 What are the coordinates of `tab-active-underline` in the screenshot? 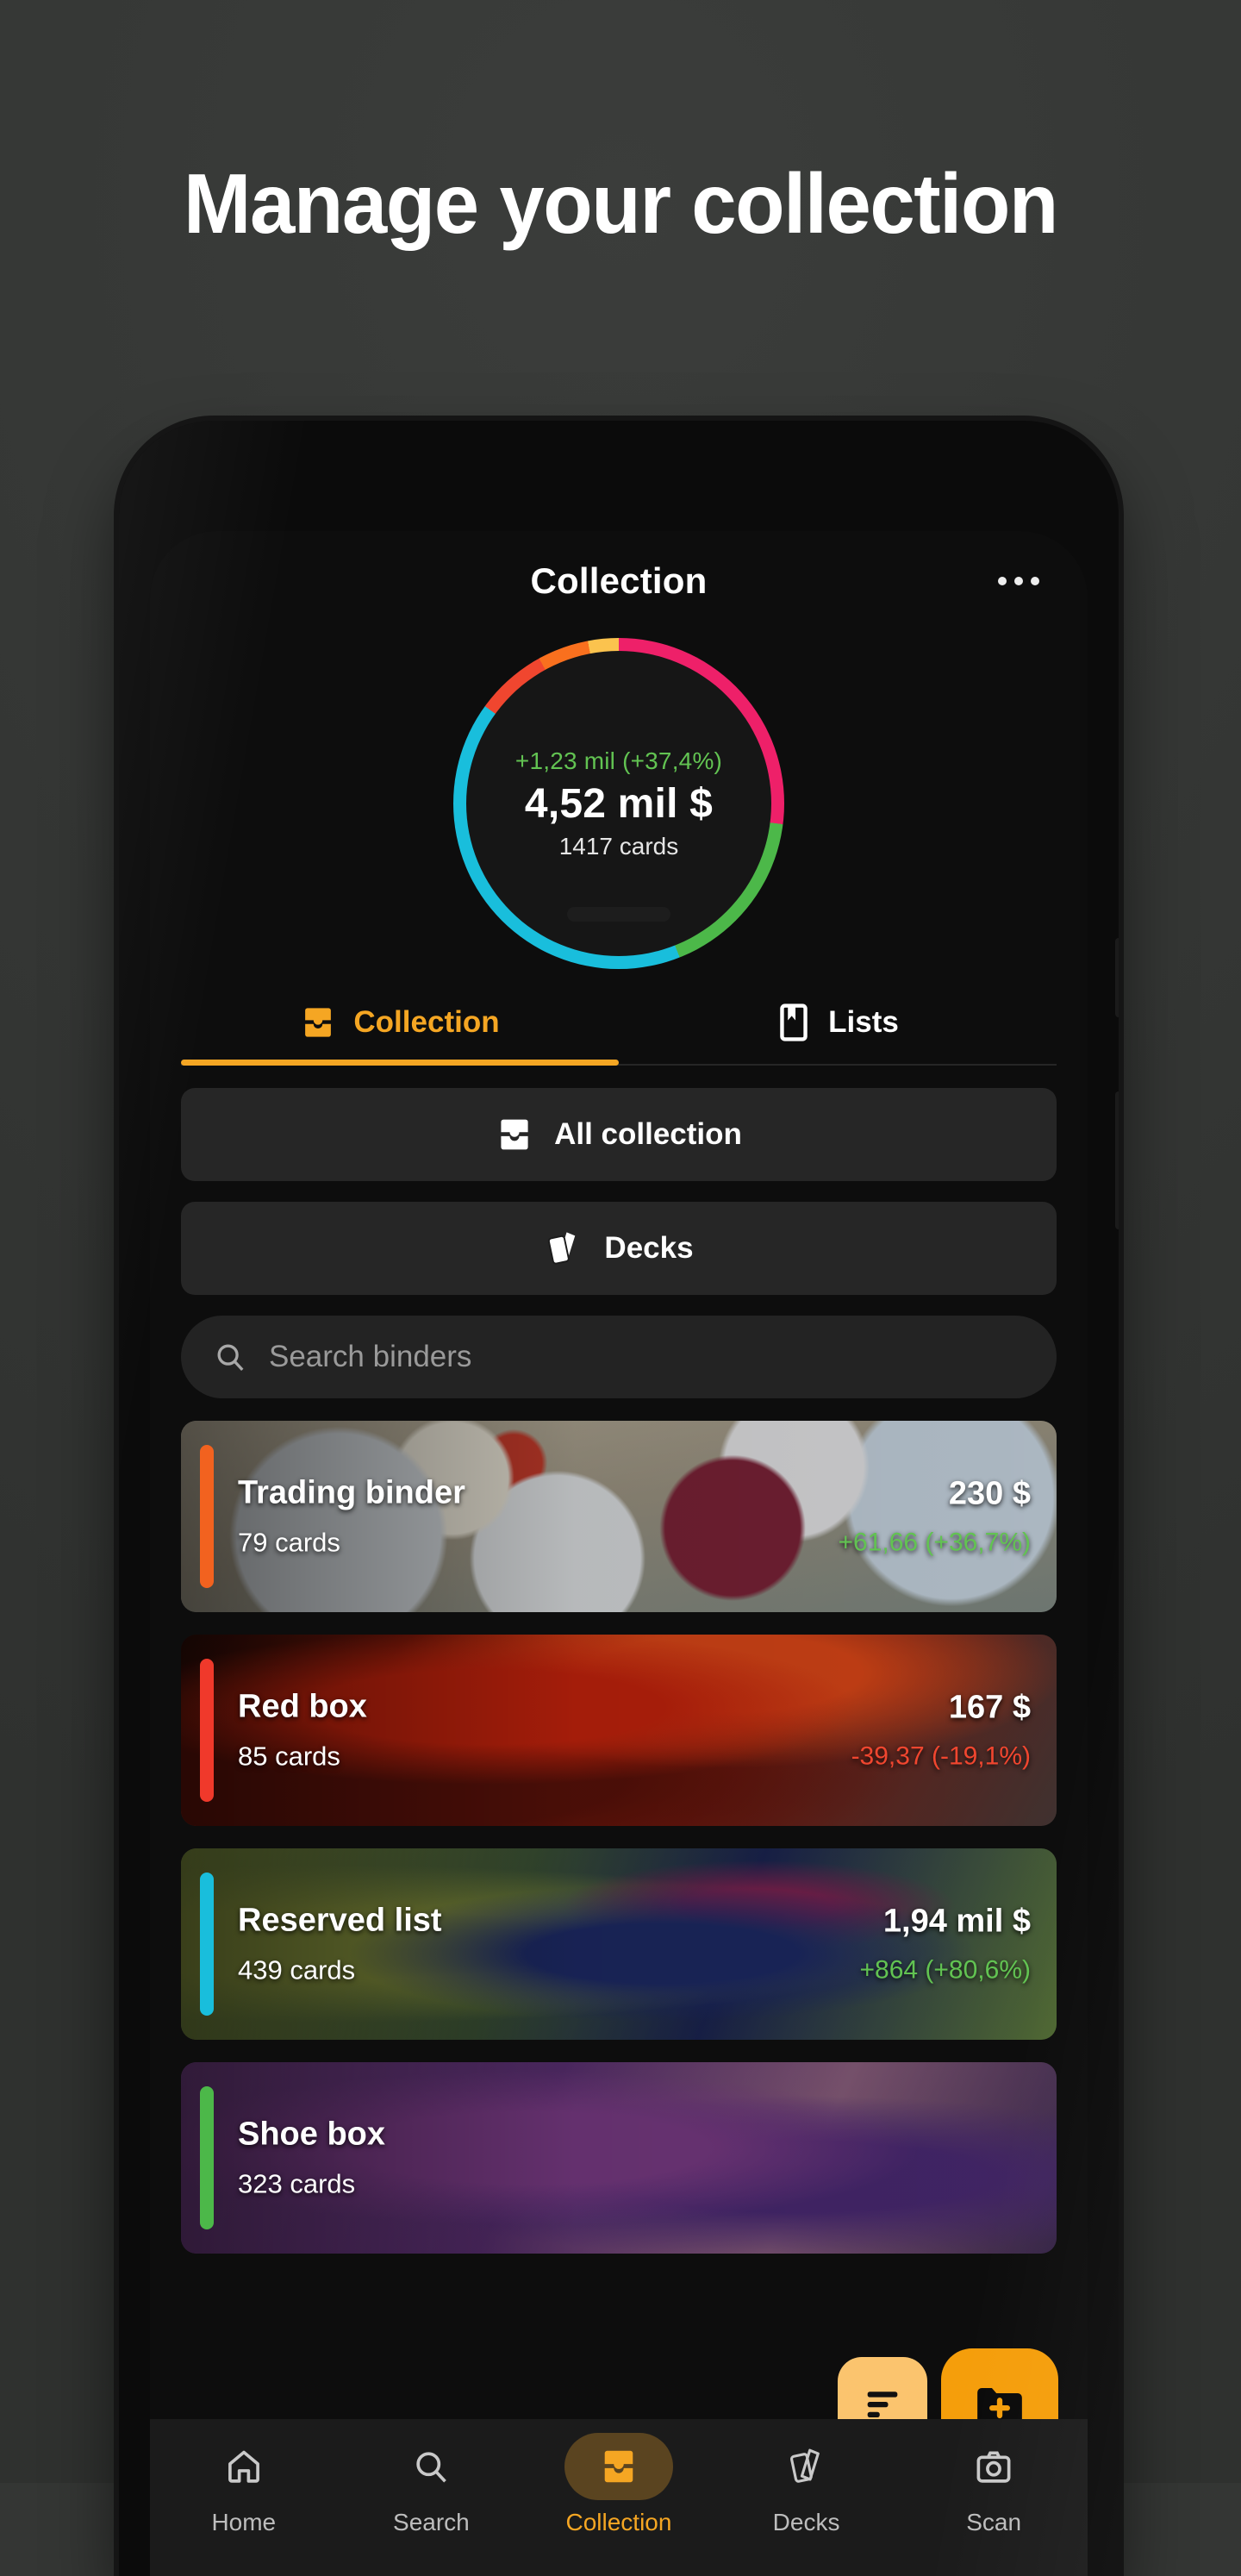 It's located at (400, 1063).